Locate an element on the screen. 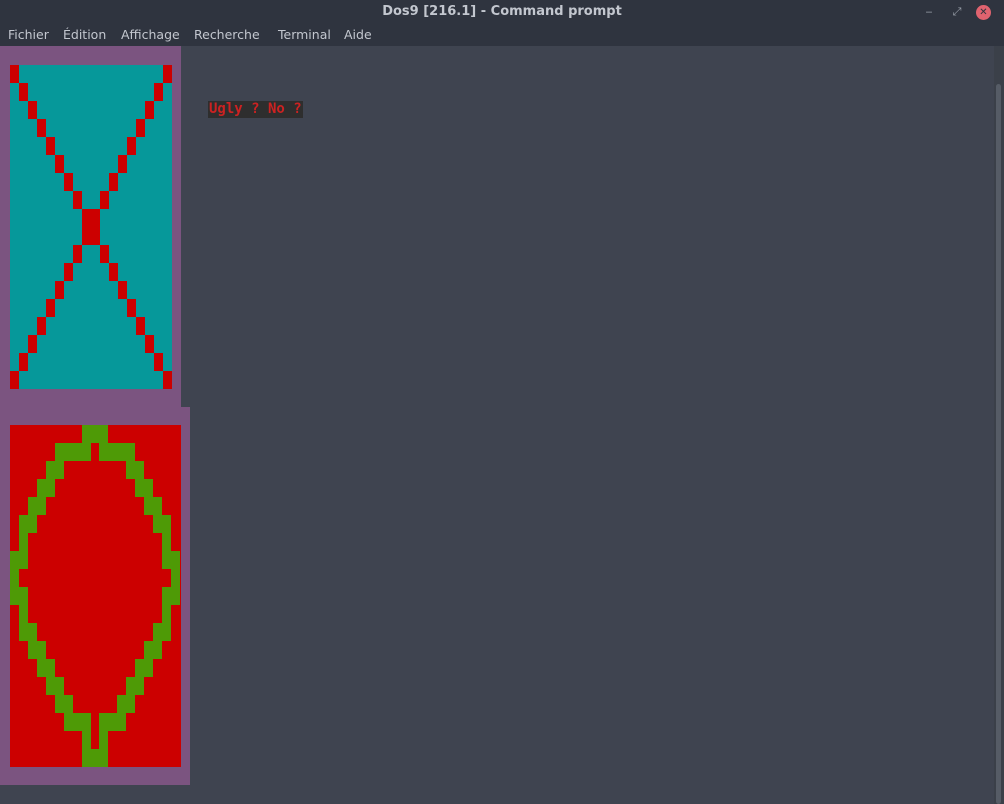 Image resolution: width=1004 pixels, height=804 pixels. menu-affichage: Affichage is located at coordinates (150, 34).